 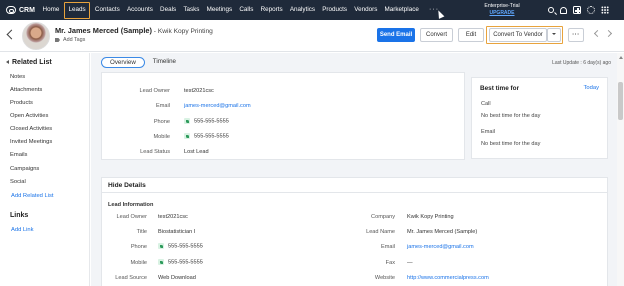 What do you see at coordinates (57, 40) in the screenshot?
I see `tag-icon` at bounding box center [57, 40].